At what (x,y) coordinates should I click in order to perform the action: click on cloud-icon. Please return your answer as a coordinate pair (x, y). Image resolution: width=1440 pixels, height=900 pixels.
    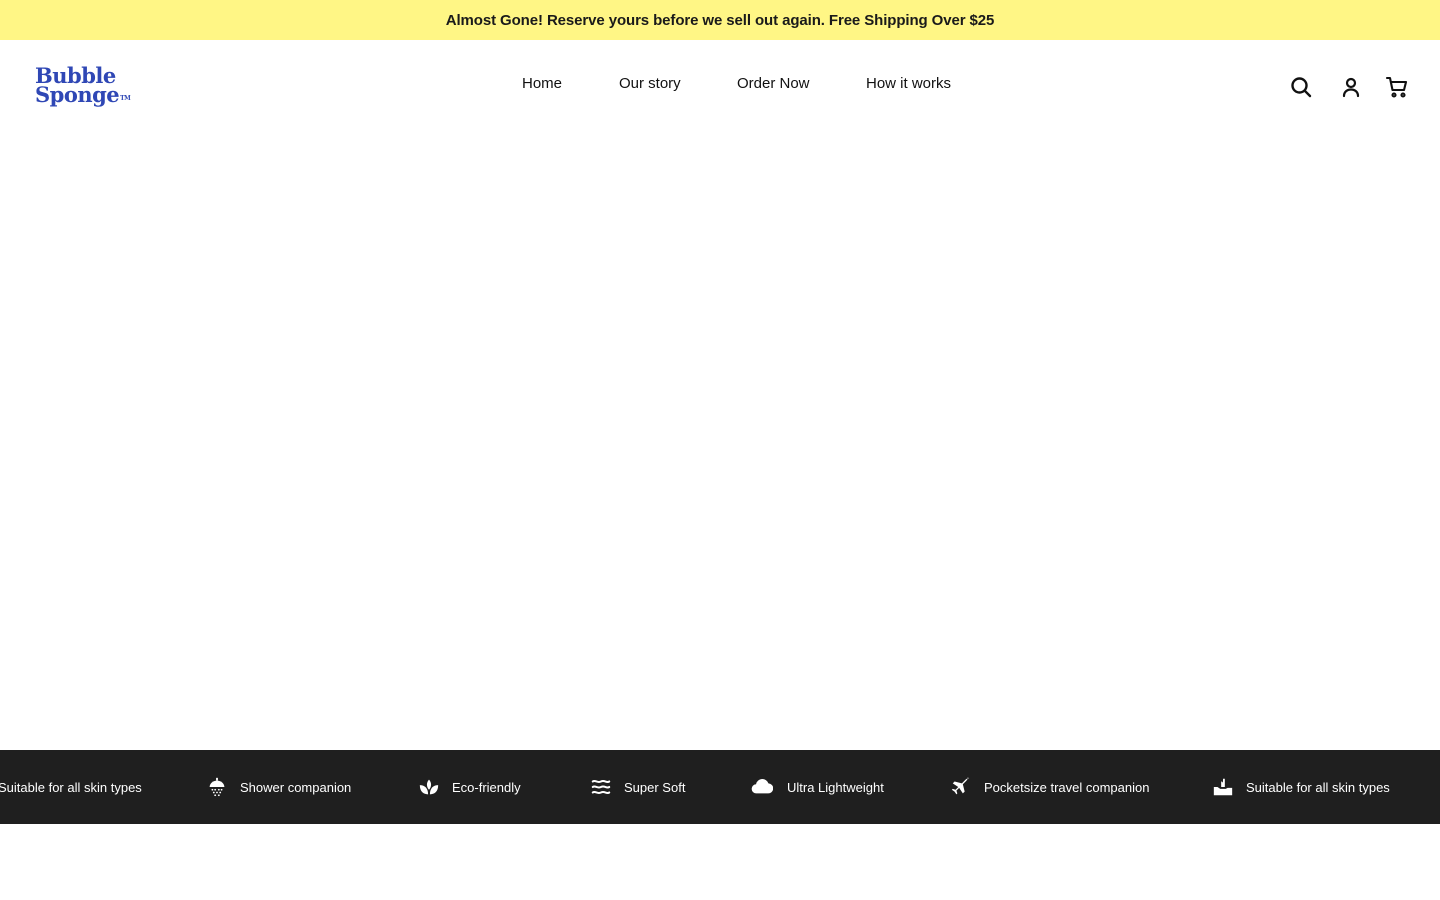
    Looking at the image, I should click on (763, 787).